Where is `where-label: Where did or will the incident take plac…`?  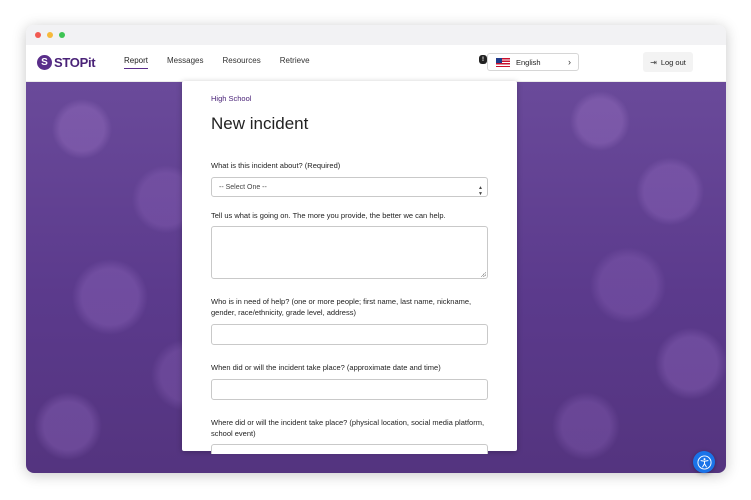
where-label: Where did or will the incident take plac… is located at coordinates (348, 428).